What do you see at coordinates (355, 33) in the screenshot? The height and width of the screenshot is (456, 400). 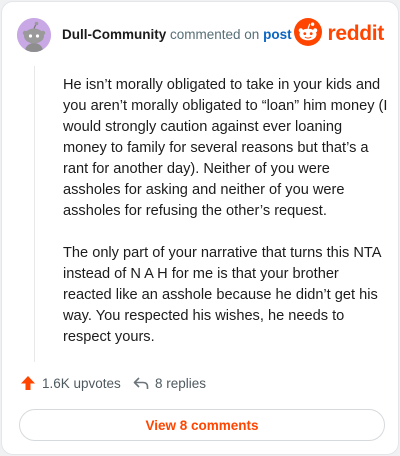 I see `reddit-wordmark: reddit` at bounding box center [355, 33].